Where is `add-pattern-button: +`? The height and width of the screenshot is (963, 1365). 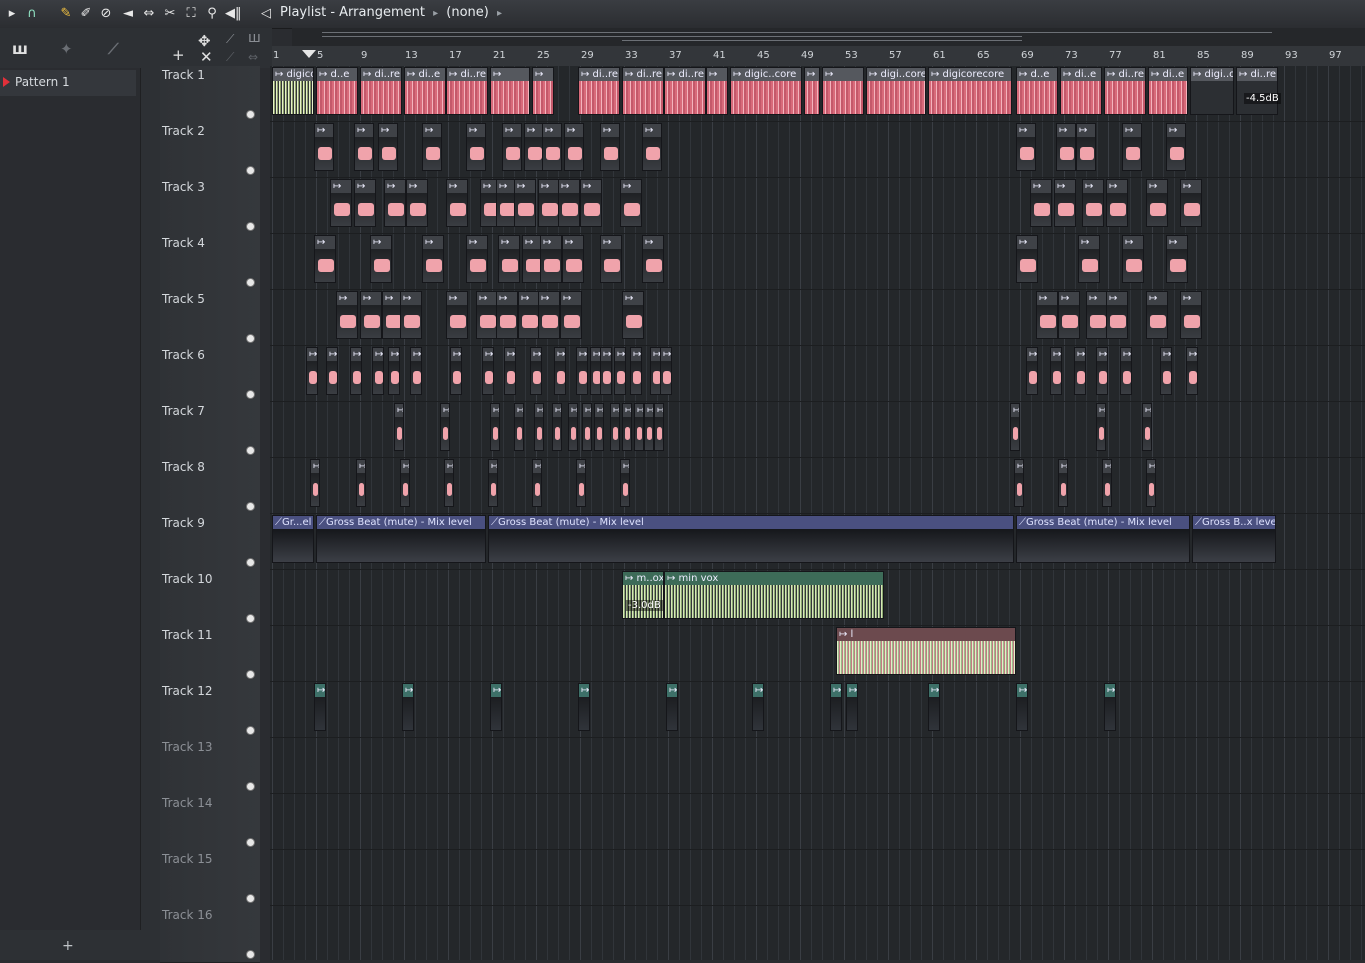
add-pattern-button: + is located at coordinates (68, 946).